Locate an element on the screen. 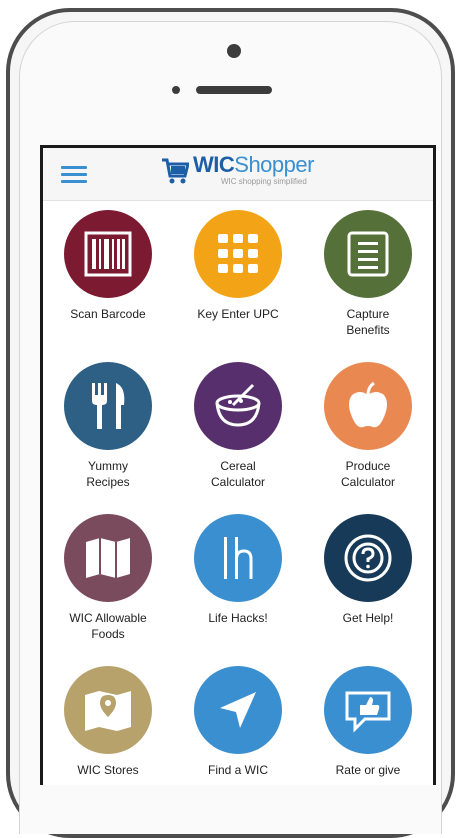 The image size is (461, 838). feedback-icon is located at coordinates (368, 712).